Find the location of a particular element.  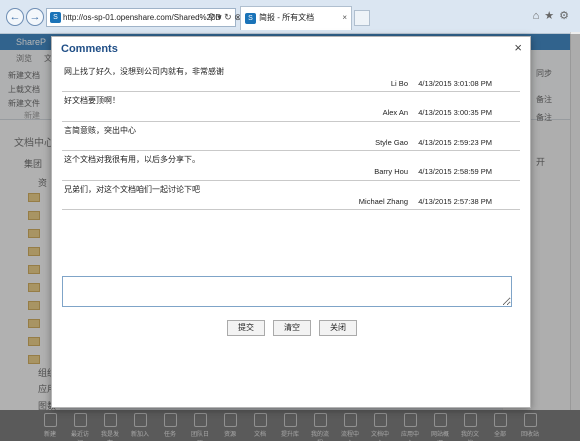

comment-time: 4/13/2015 3:00:35 PM is located at coordinates (455, 113).